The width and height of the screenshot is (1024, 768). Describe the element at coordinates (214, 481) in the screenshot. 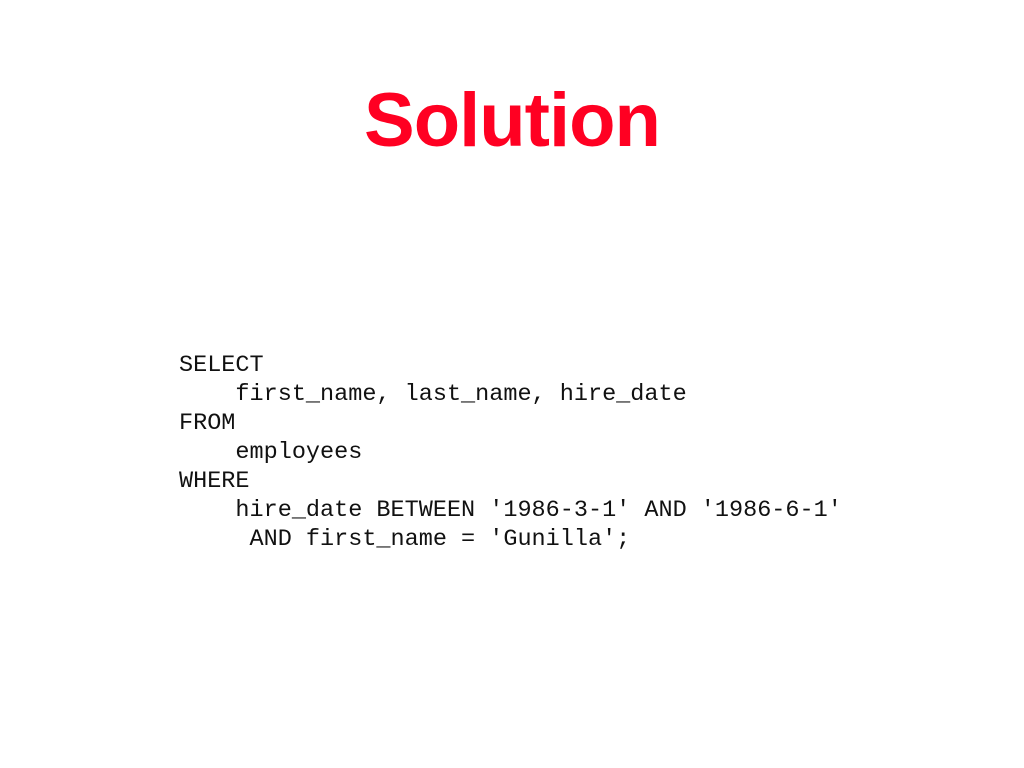

I see `code-line-where: WHERE` at that location.